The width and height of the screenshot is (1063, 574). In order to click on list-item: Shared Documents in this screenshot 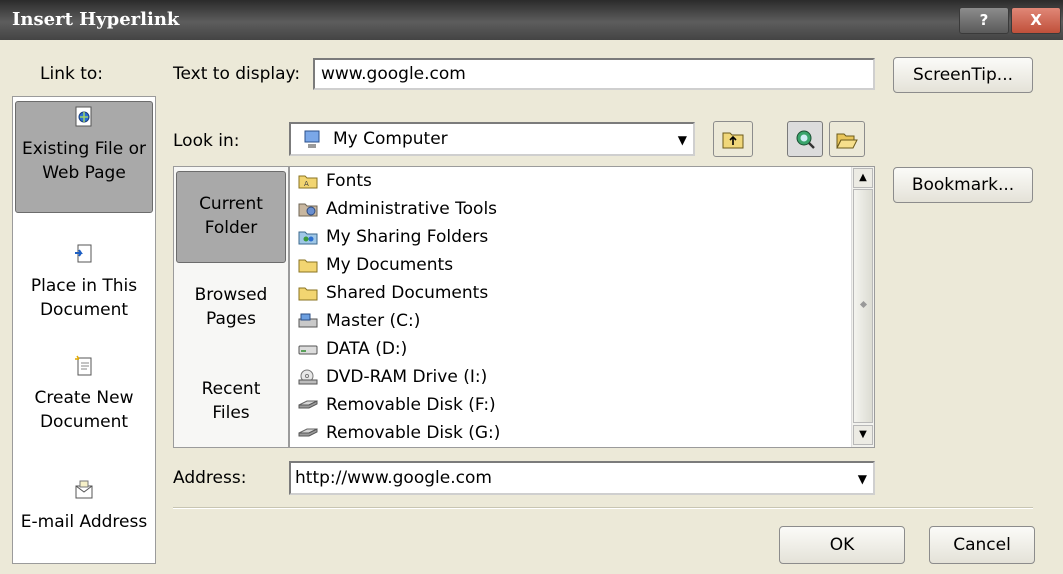, I will do `click(393, 293)`.